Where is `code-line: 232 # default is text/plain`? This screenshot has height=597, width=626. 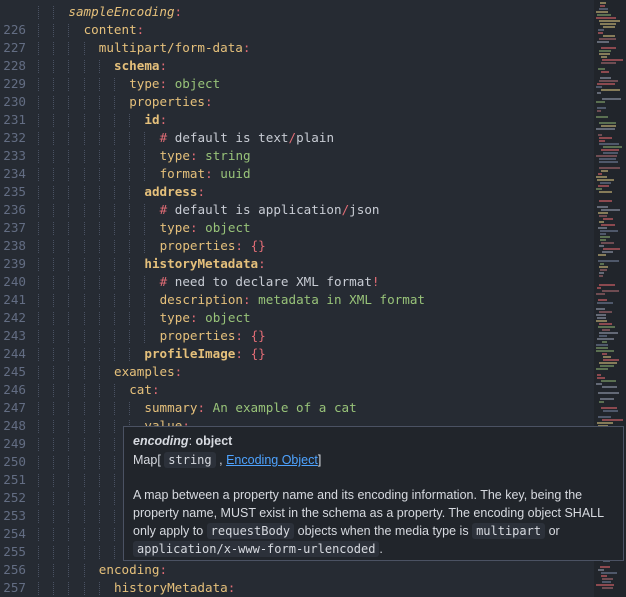
code-line: 232 # default is text/plain is located at coordinates (297, 138).